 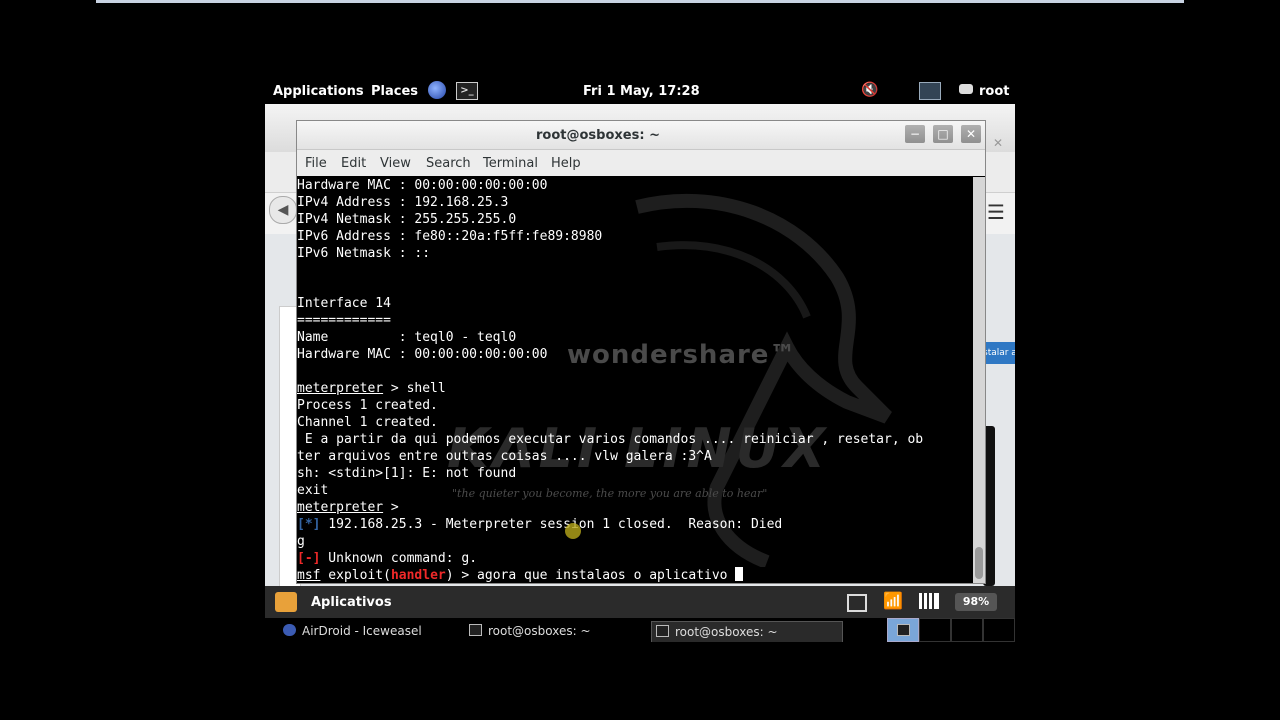 I want to click on chat-icon, so click(x=966, y=89).